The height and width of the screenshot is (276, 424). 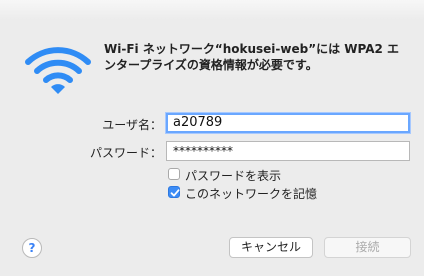 What do you see at coordinates (132, 125) in the screenshot?
I see `username-label: ユーザ名：` at bounding box center [132, 125].